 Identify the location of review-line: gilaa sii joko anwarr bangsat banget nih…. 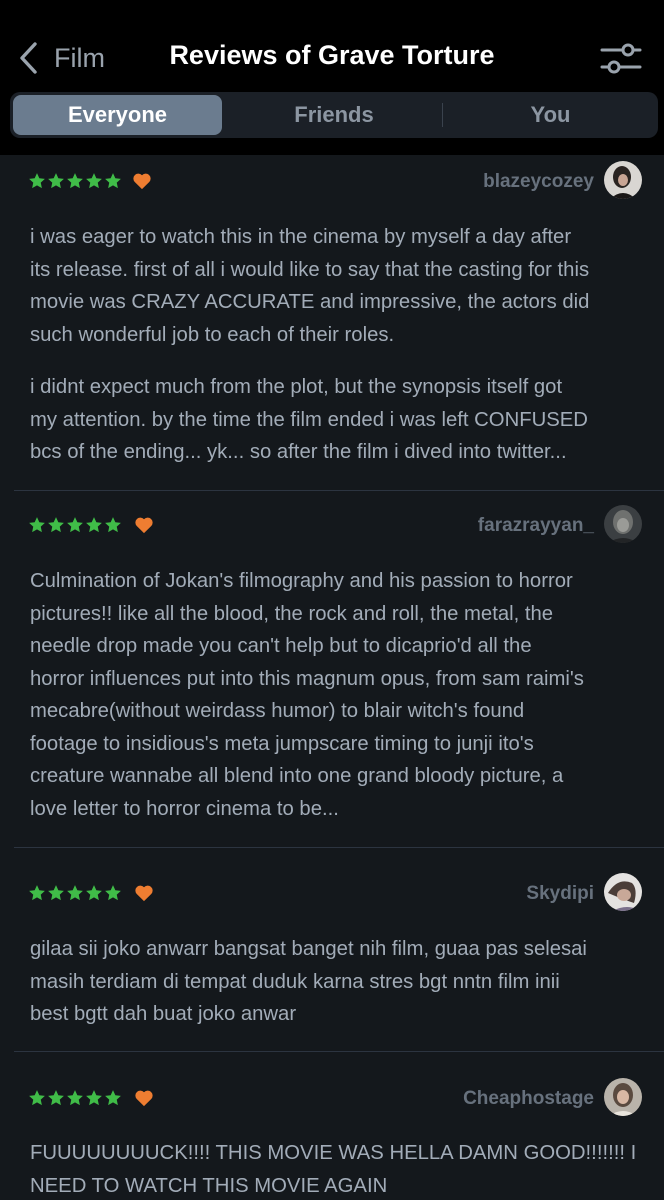
(308, 949).